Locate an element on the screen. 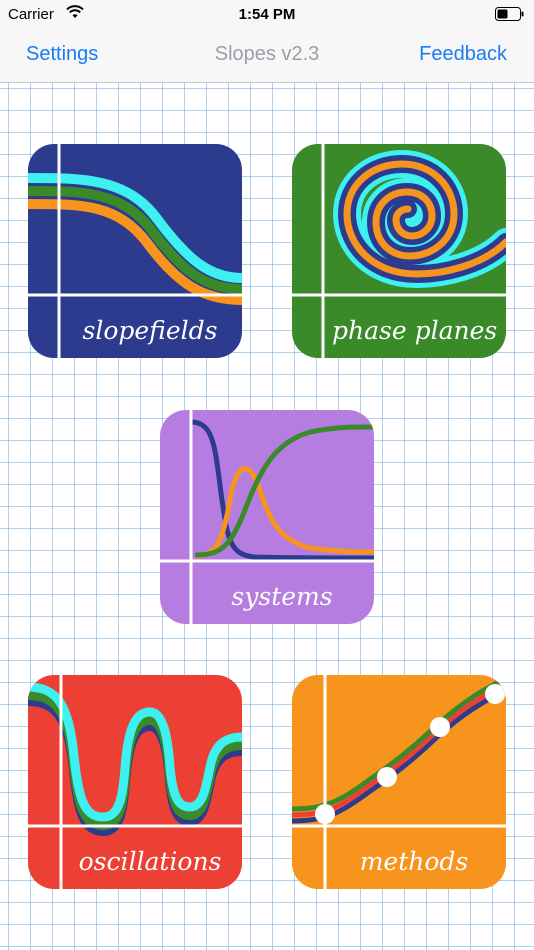 Image resolution: width=534 pixels, height=950 pixels. feedback-button: Feedback is located at coordinates (463, 54).